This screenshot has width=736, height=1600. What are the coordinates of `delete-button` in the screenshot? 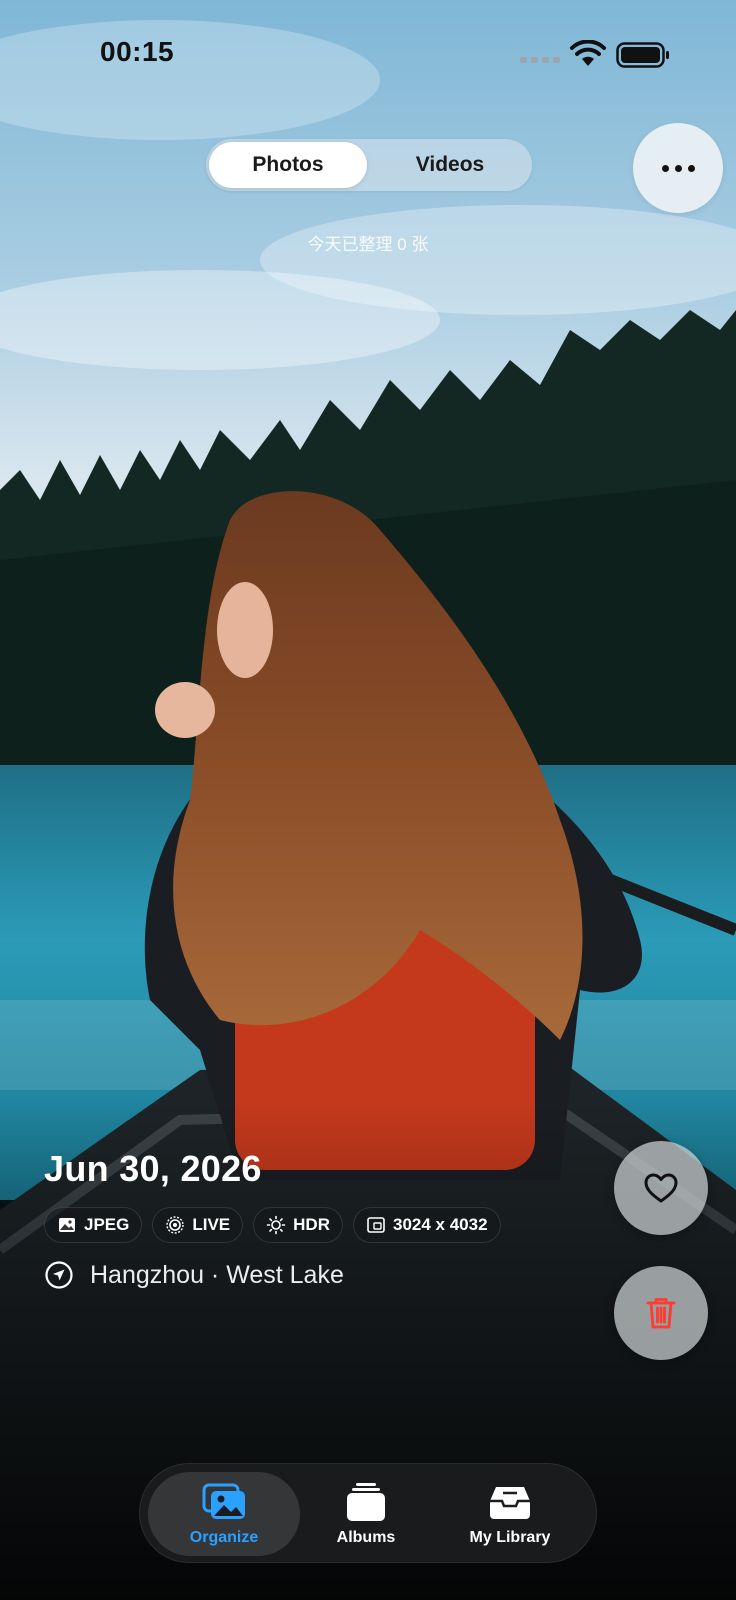 It's located at (661, 1313).